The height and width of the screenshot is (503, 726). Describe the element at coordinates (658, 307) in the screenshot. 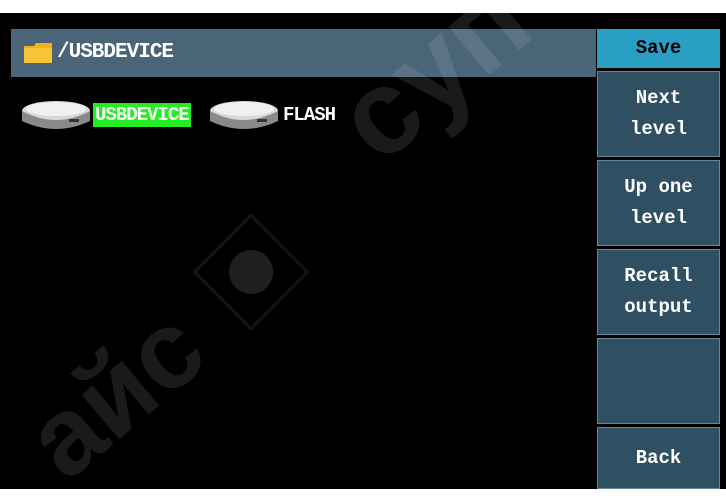

I see `recall-output-label-line2: output` at that location.